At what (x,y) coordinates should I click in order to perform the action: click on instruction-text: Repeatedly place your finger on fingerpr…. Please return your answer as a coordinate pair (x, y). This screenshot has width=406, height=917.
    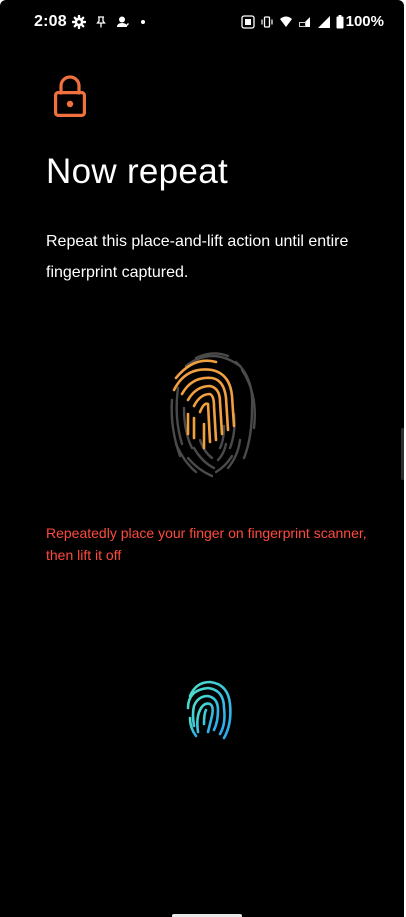
    Looking at the image, I should click on (206, 544).